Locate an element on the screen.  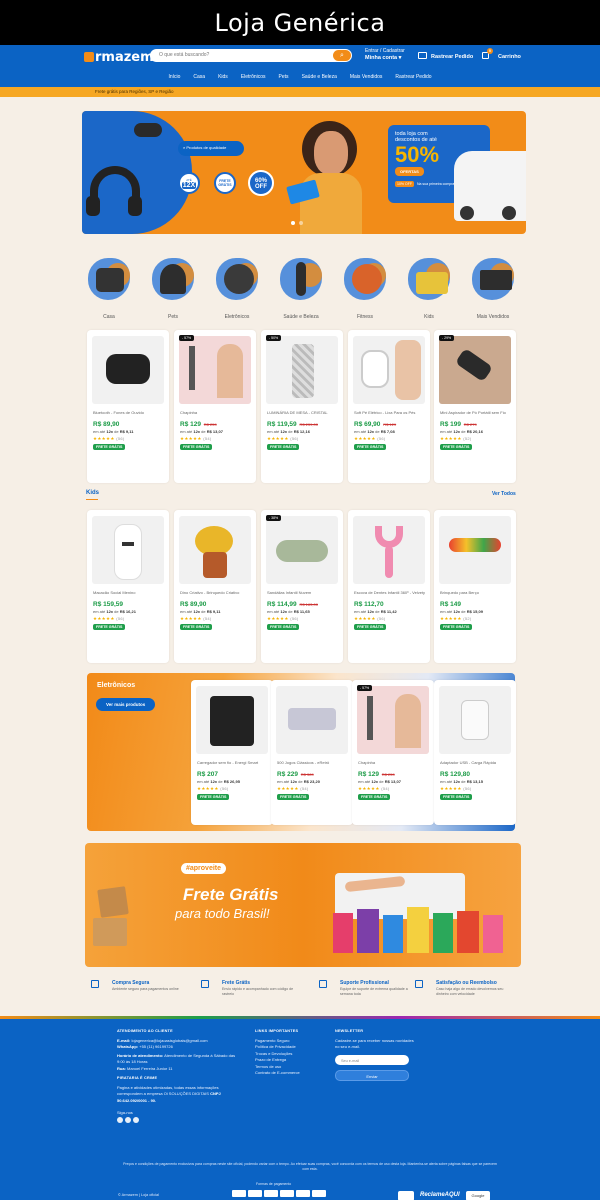
category-fitness: Fitness is located at coordinates (365, 287).